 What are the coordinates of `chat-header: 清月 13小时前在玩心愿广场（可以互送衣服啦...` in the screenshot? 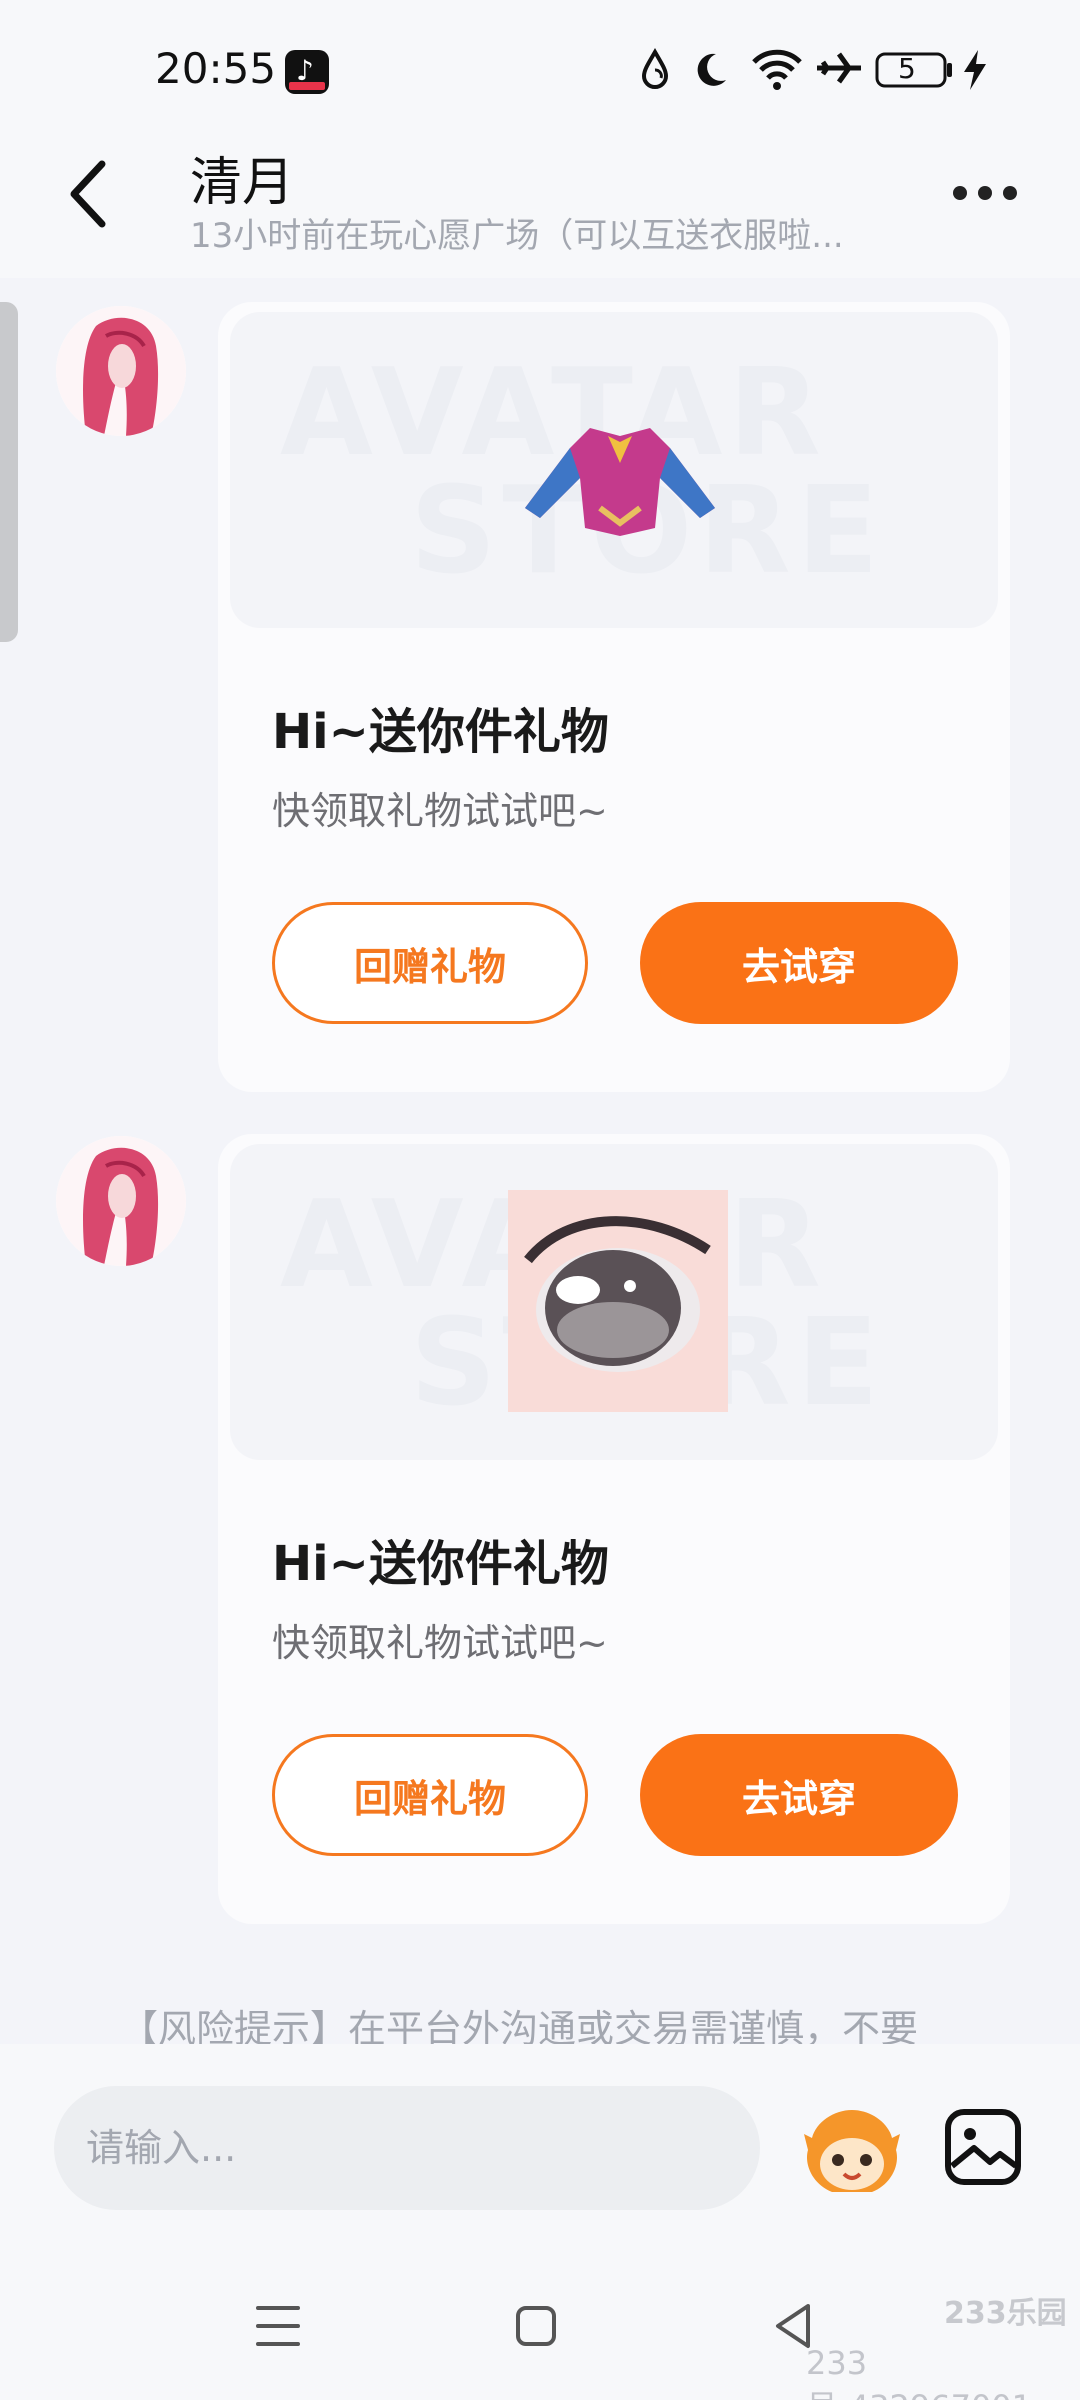 It's located at (540, 198).